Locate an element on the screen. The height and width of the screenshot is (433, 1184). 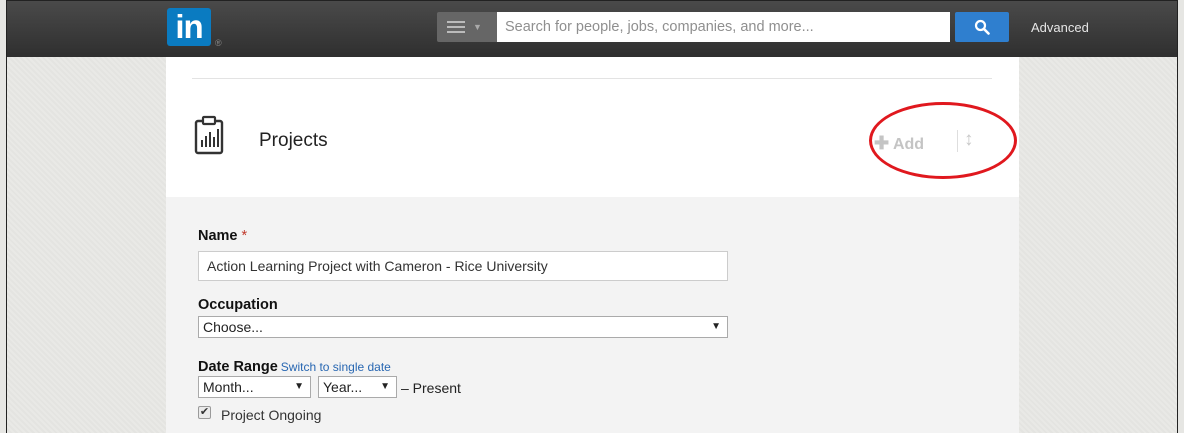
start-year-select: Year... ▼ is located at coordinates (357, 387).